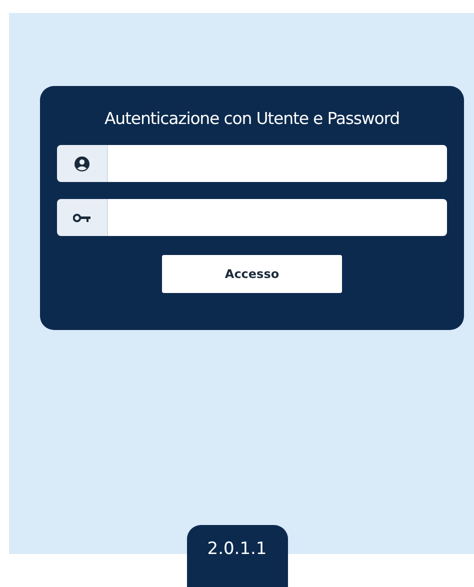 The height and width of the screenshot is (587, 474). What do you see at coordinates (82, 164) in the screenshot?
I see `user-icon` at bounding box center [82, 164].